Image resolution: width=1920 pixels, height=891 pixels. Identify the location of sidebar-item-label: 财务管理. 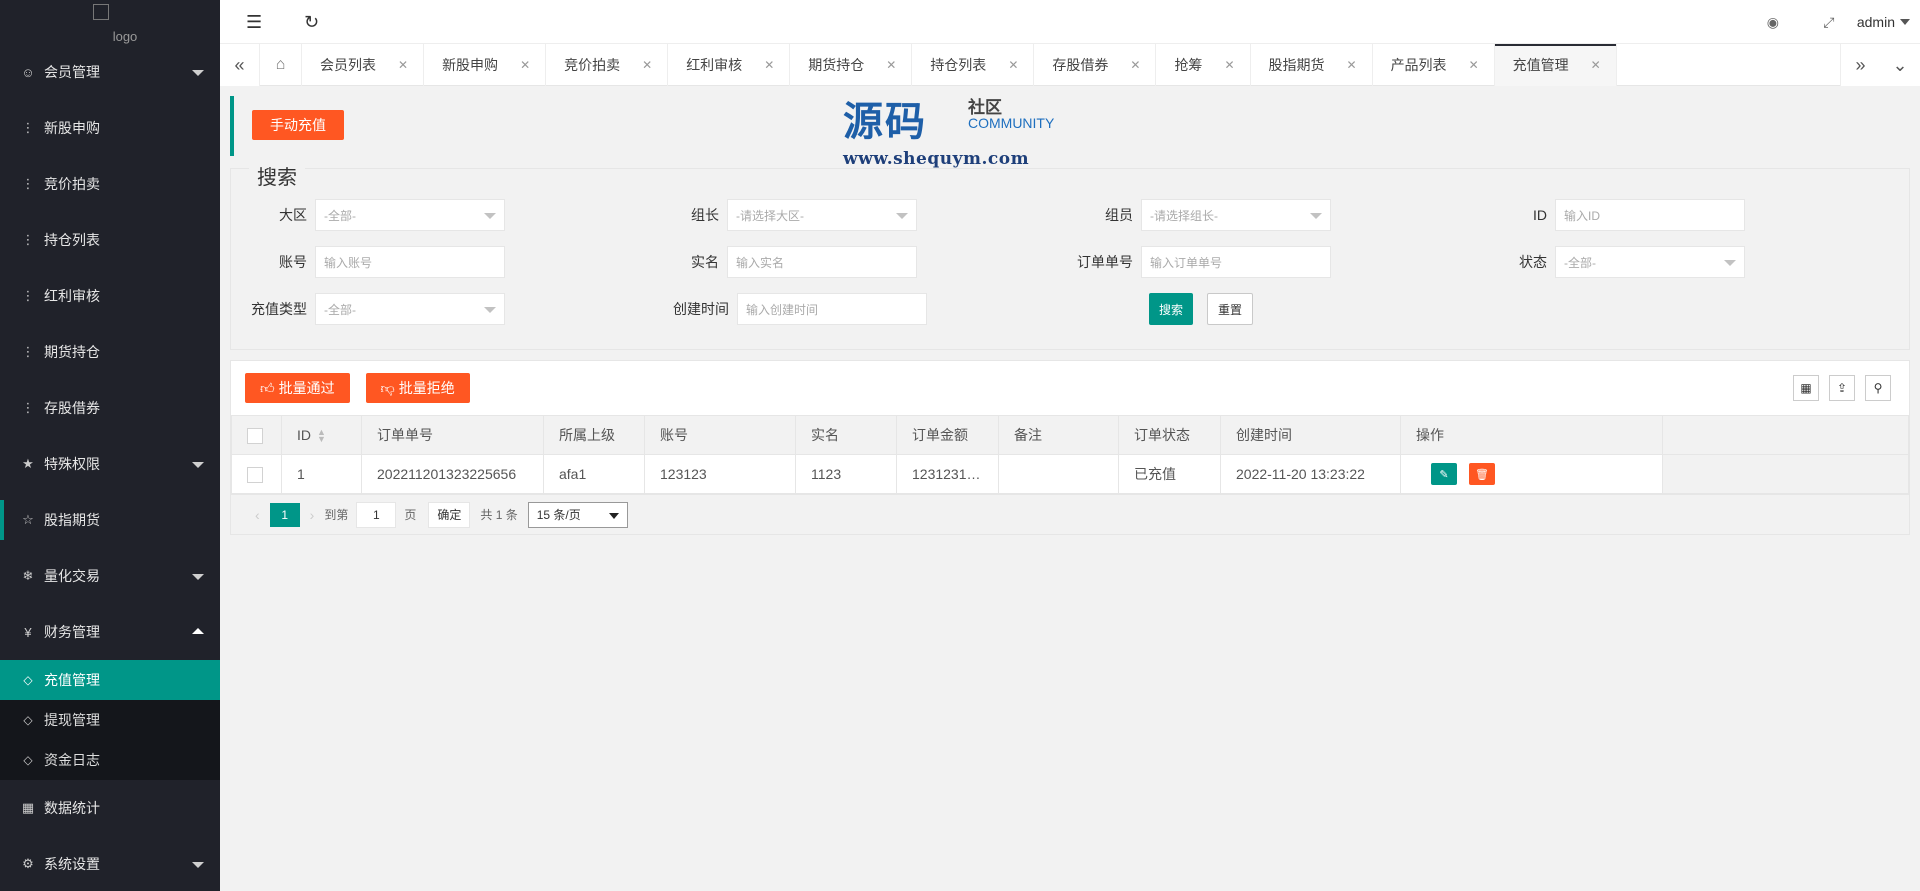
(72, 632).